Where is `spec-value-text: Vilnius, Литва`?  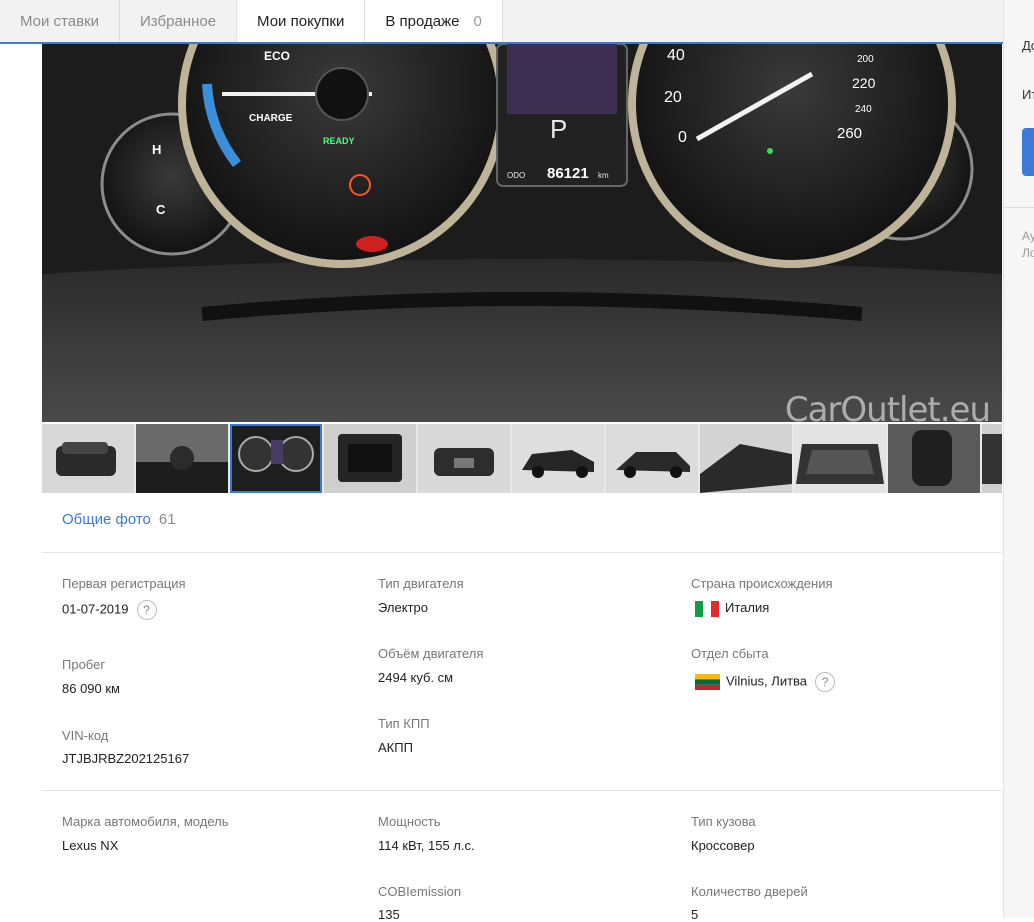
spec-value-text: Vilnius, Литва is located at coordinates (767, 681).